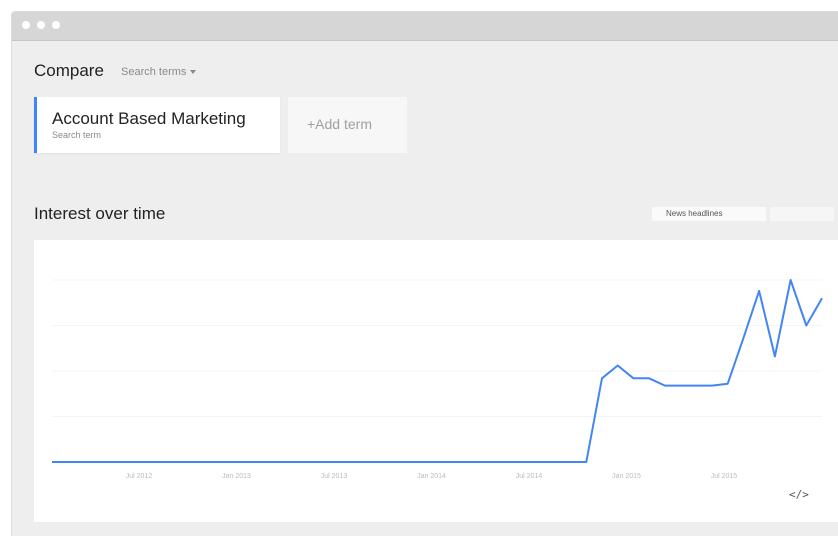 Image resolution: width=838 pixels, height=536 pixels. What do you see at coordinates (626, 476) in the screenshot?
I see `x-tick-label: Jan 2015` at bounding box center [626, 476].